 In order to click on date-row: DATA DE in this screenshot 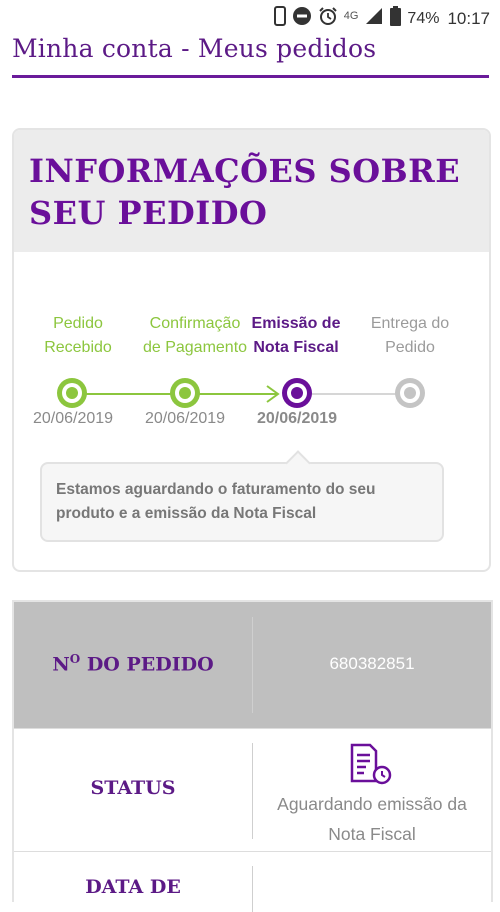, I will do `click(252, 881)`.